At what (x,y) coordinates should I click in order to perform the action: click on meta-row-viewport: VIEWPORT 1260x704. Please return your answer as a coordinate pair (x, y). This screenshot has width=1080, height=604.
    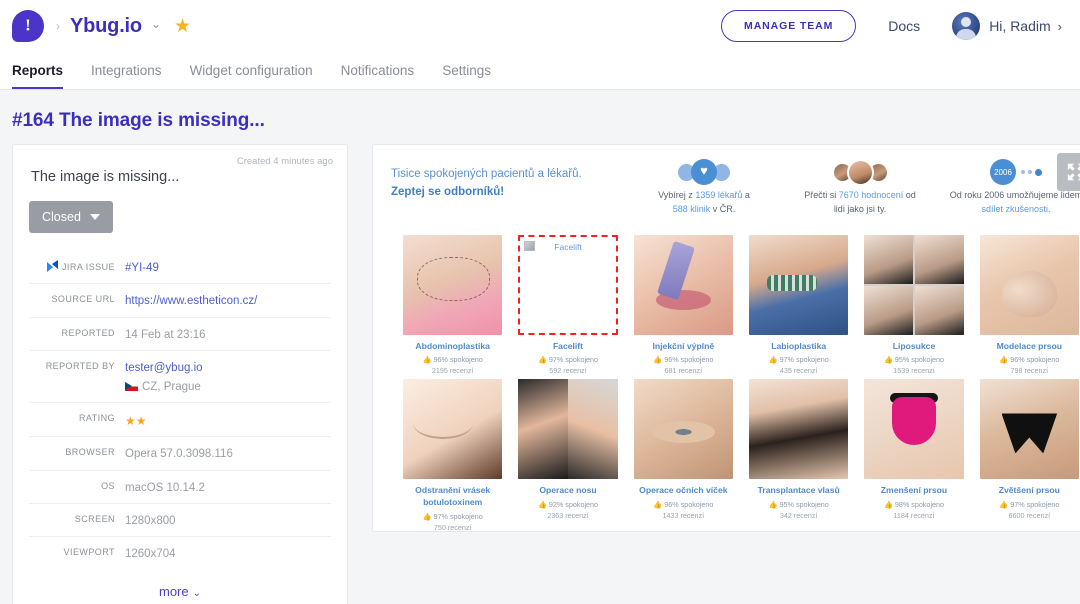
    Looking at the image, I should click on (180, 552).